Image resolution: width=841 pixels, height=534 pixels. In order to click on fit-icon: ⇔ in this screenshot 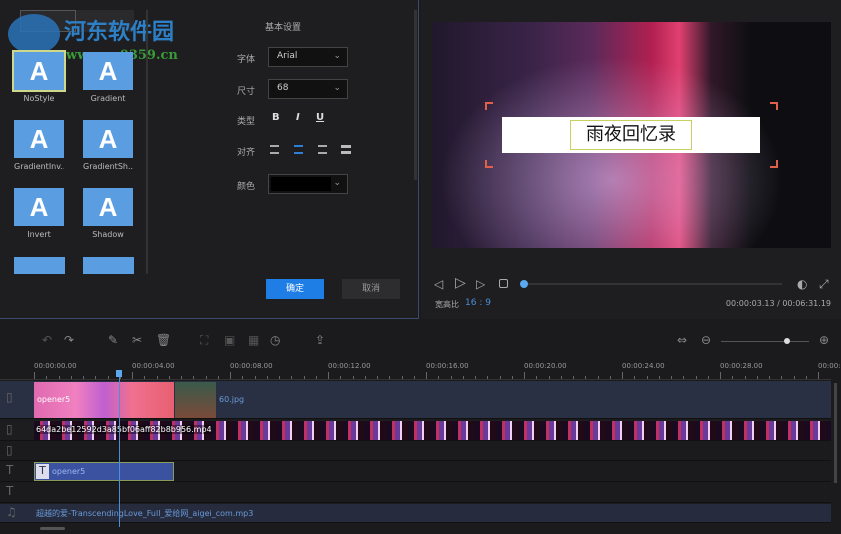, I will do `click(682, 340)`.